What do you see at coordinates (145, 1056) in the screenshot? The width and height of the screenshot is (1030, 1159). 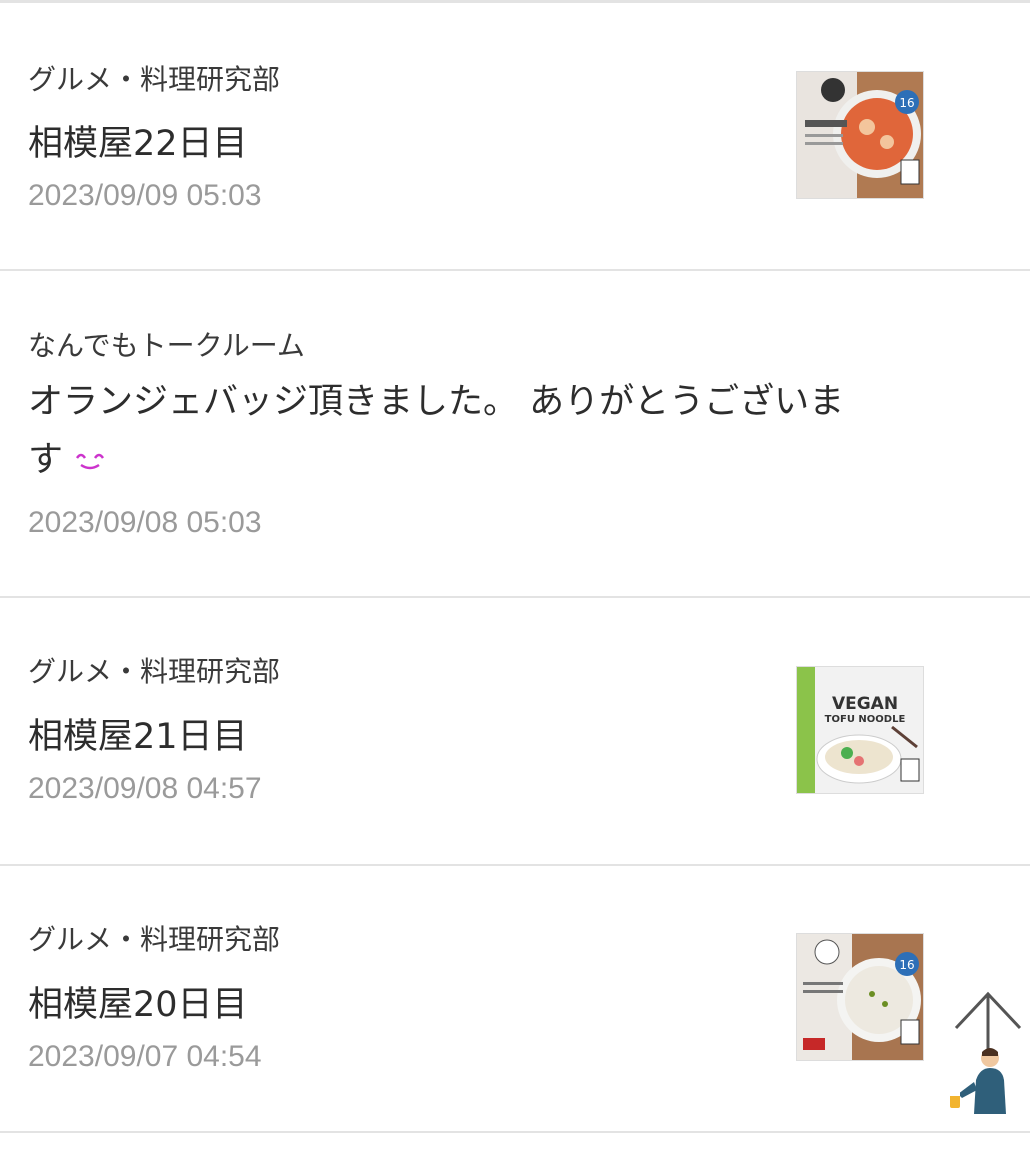 I see `post-date: 2023/09/07 04:54` at bounding box center [145, 1056].